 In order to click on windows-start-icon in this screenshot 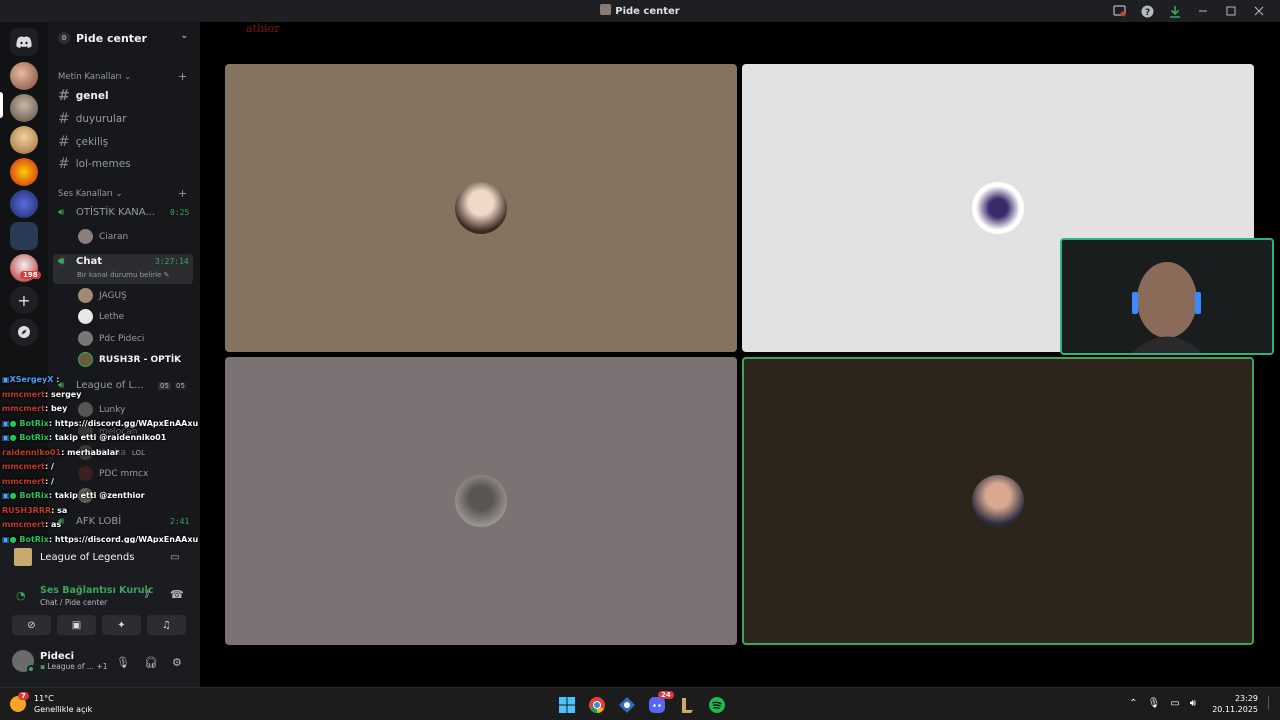, I will do `click(567, 705)`.